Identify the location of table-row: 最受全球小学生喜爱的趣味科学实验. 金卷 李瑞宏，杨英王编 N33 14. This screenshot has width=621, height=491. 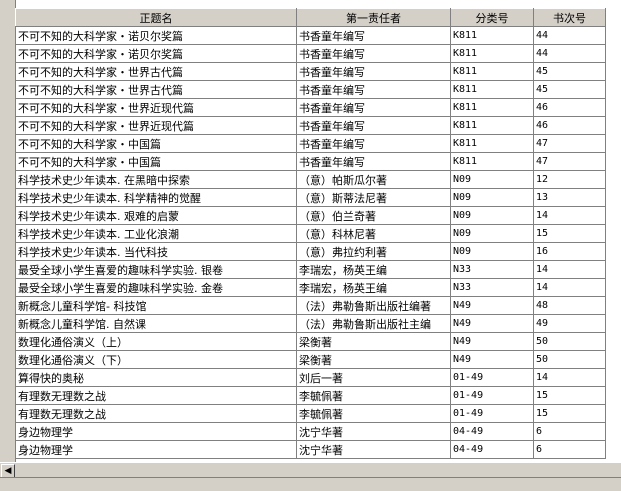
(310, 287).